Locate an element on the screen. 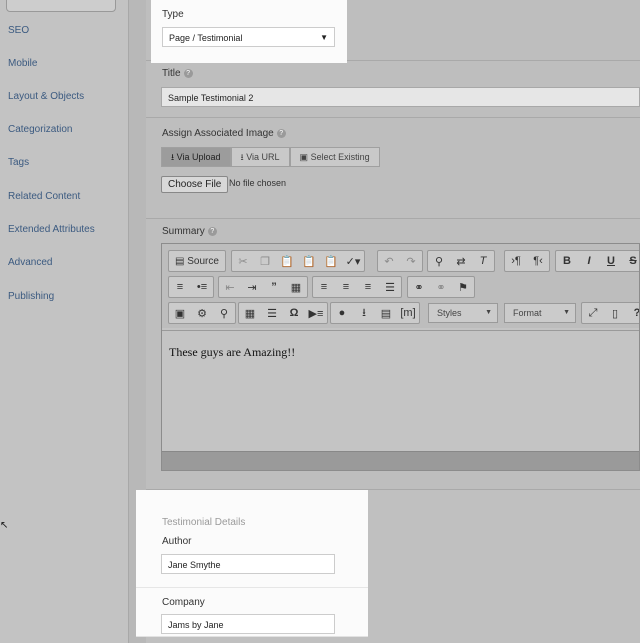 The image size is (640, 643). italic-icon: I is located at coordinates (589, 261).